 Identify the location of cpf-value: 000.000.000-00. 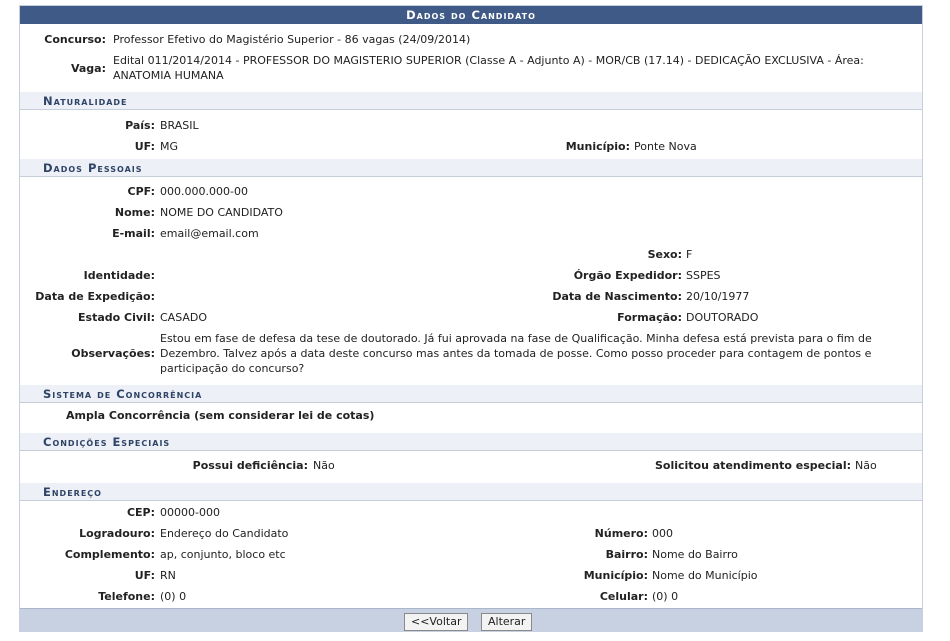
(204, 191).